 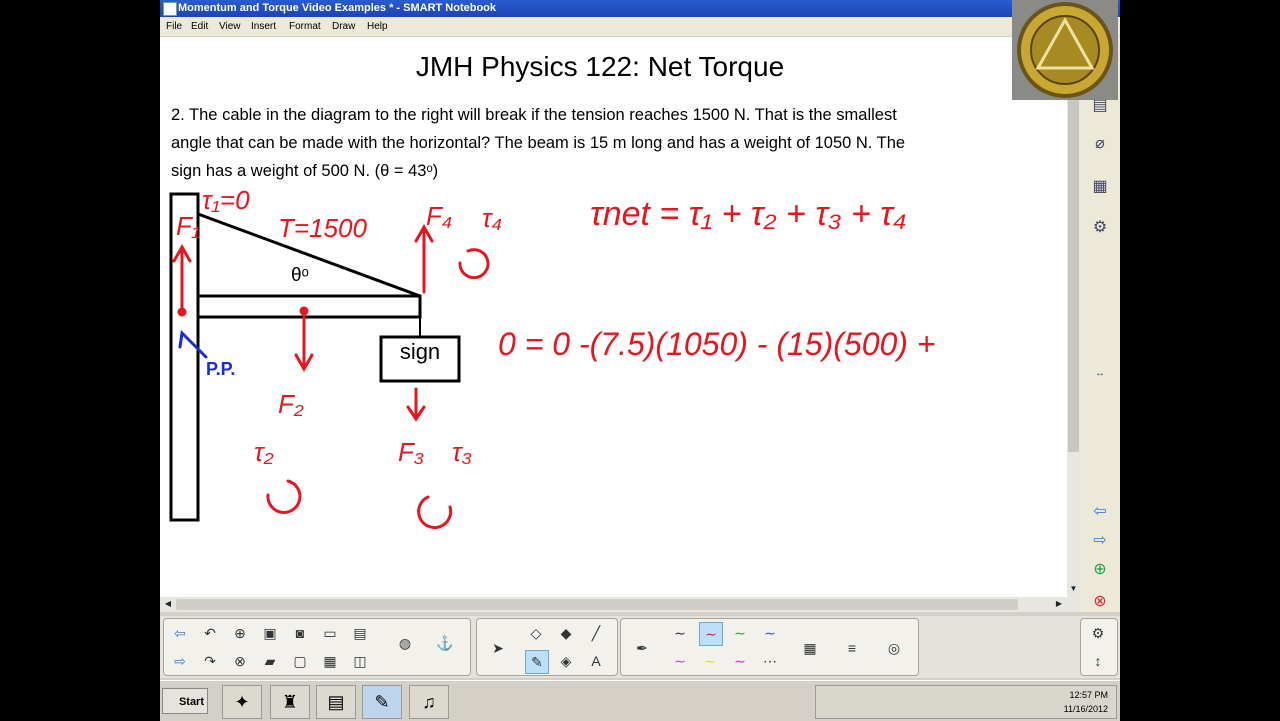 I want to click on color-palette-icon: ▦, so click(x=810, y=648).